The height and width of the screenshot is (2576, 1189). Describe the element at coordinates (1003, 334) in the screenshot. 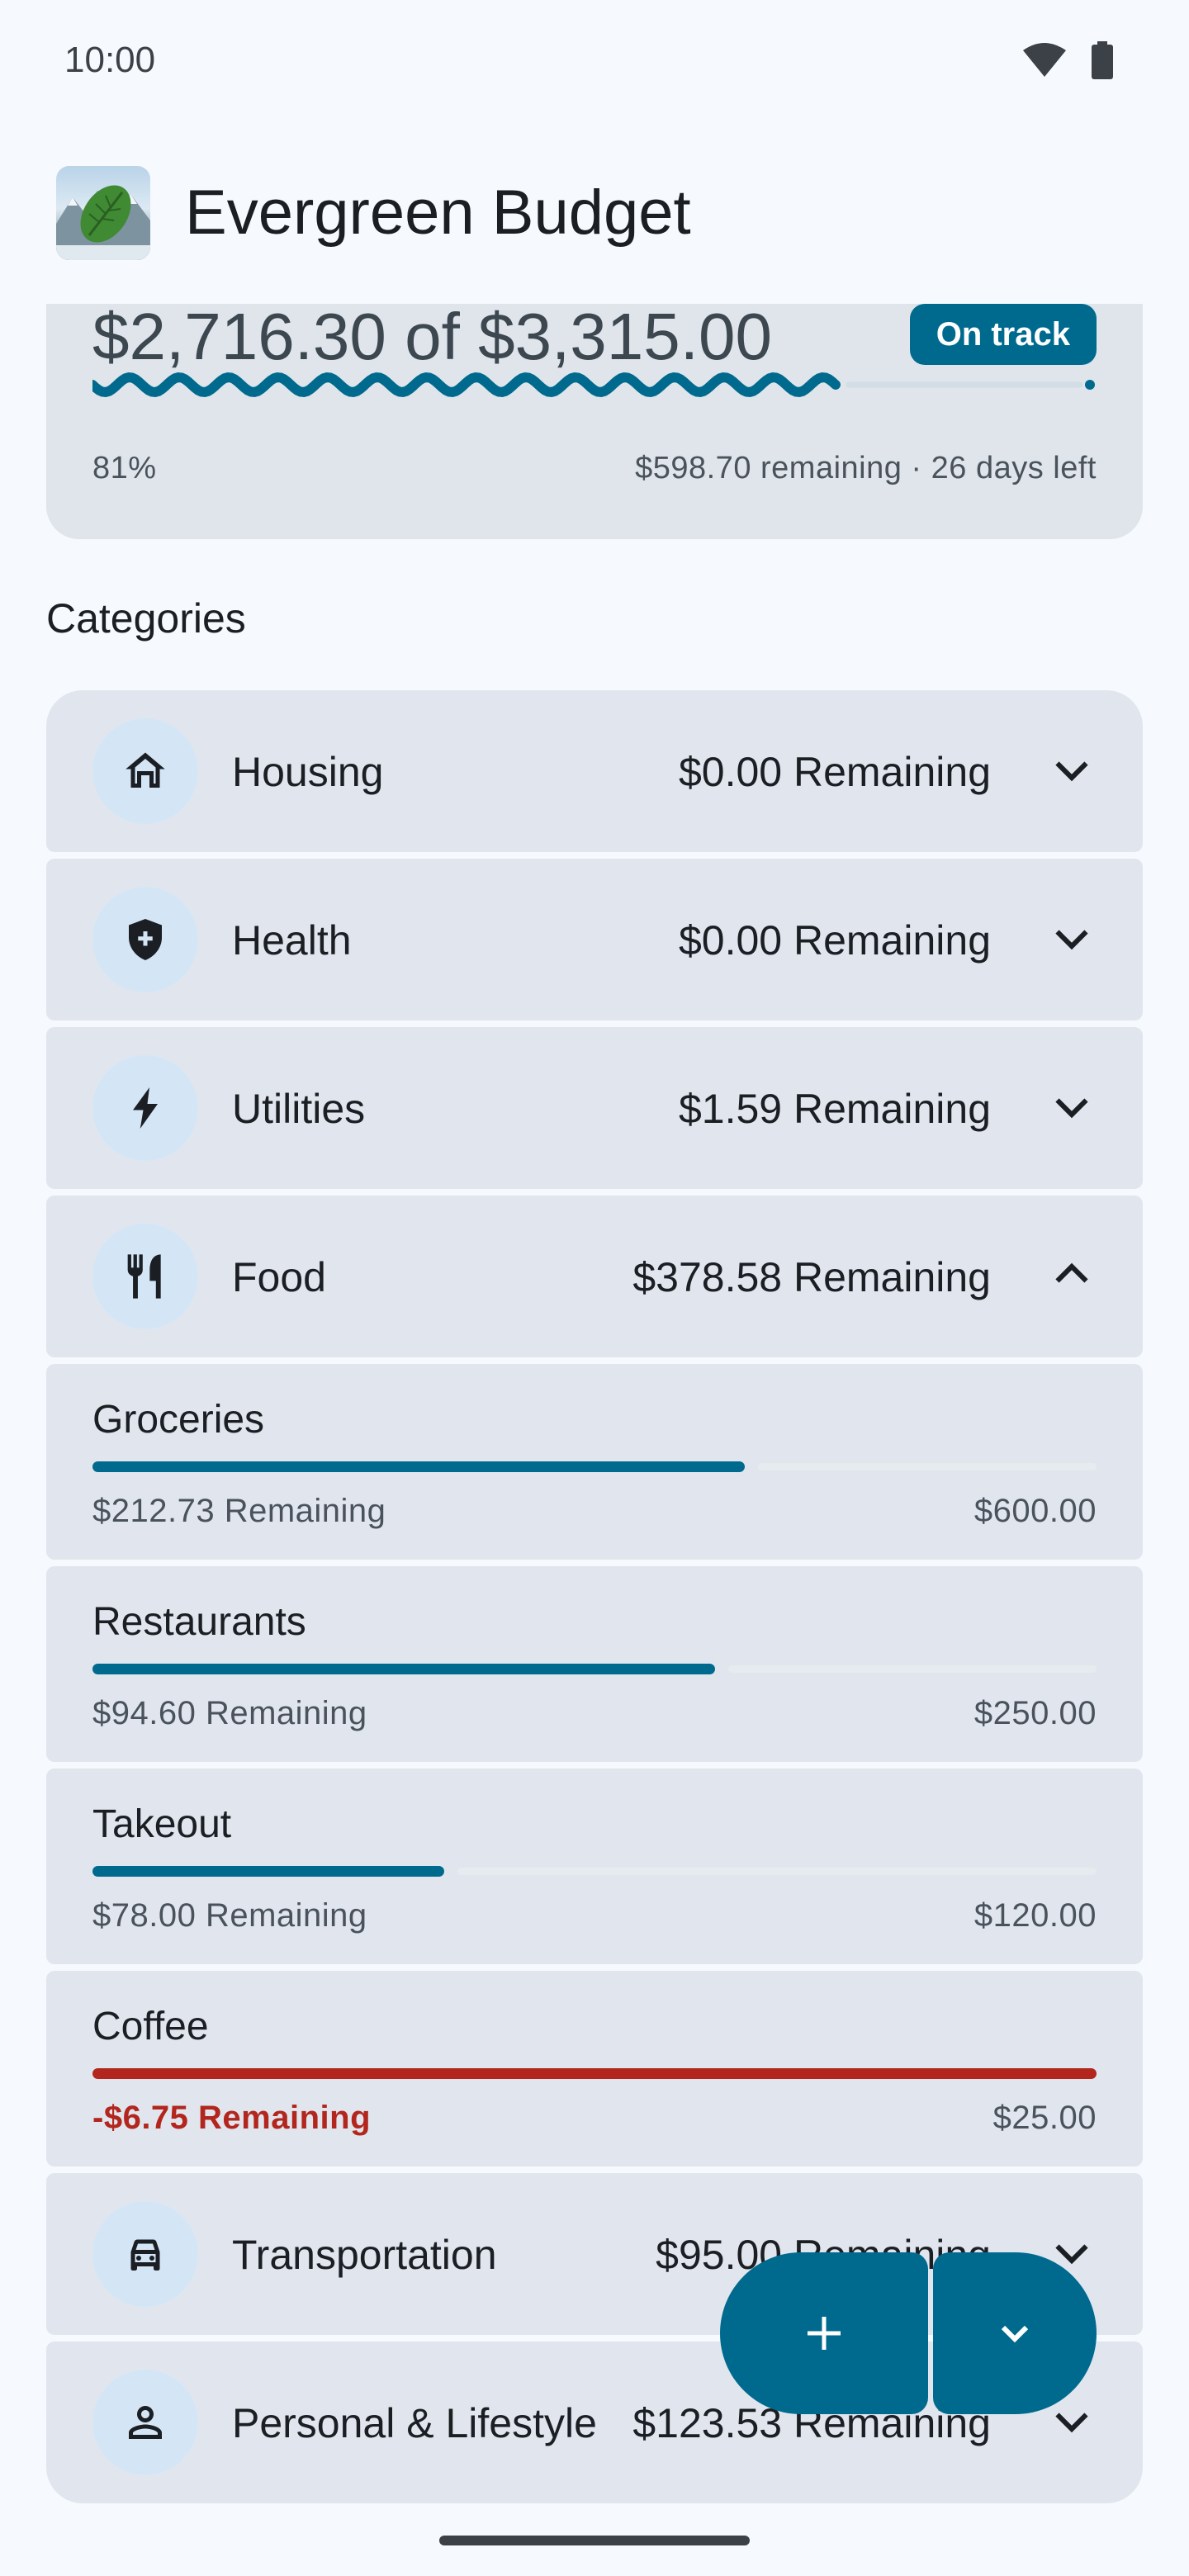

I see `status-badge: On track` at that location.